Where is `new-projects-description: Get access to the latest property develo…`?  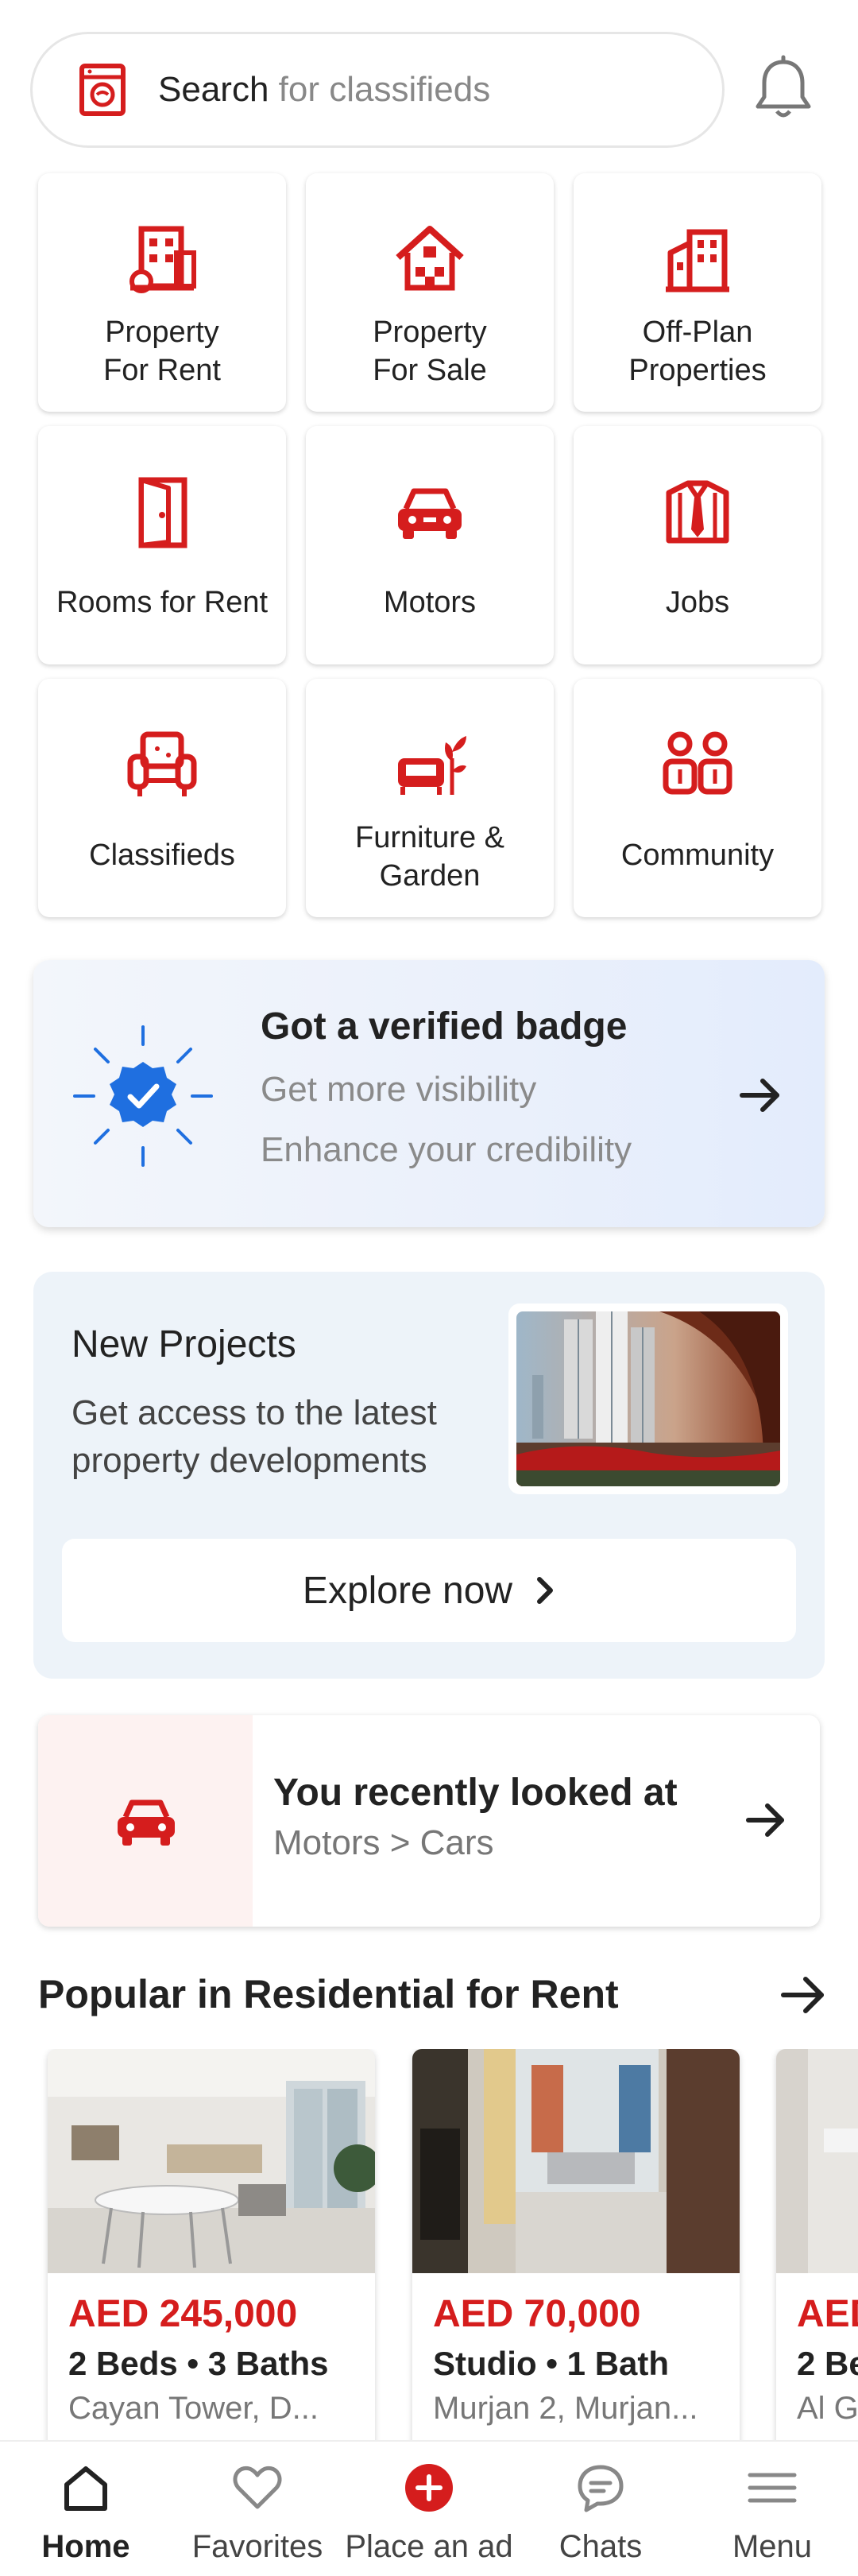 new-projects-description: Get access to the latest property develo… is located at coordinates (254, 1436).